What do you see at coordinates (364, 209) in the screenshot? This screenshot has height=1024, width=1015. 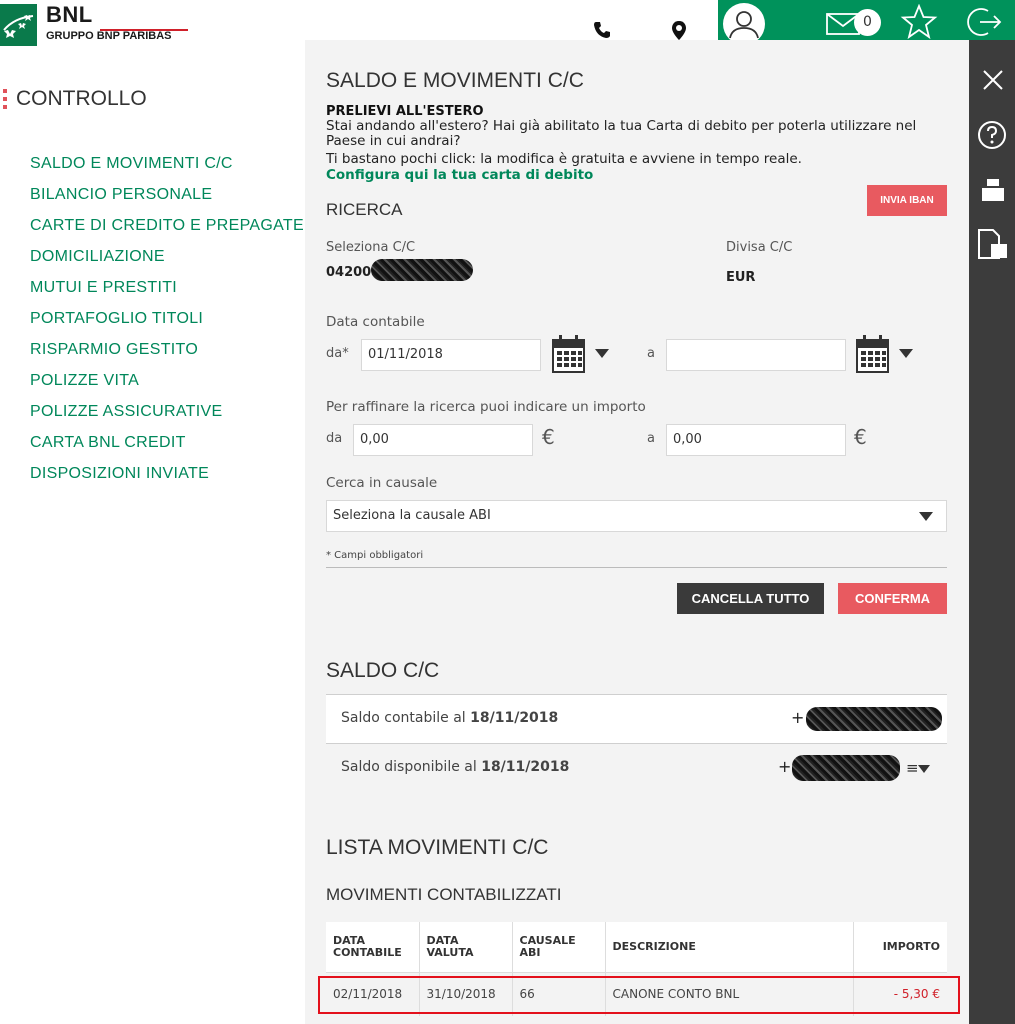 I see `ricerca-heading: RICERCA` at bounding box center [364, 209].